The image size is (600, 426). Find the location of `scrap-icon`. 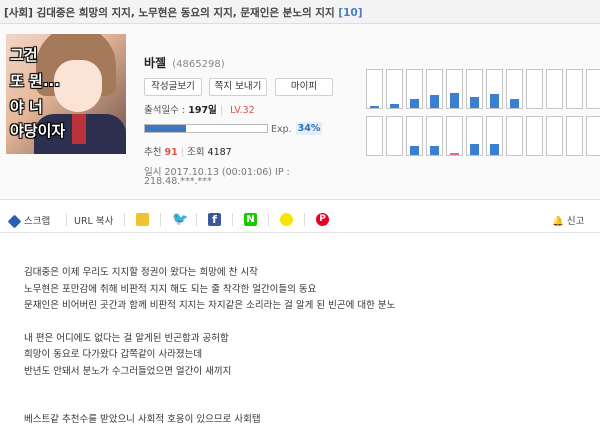

scrap-icon is located at coordinates (14, 221).